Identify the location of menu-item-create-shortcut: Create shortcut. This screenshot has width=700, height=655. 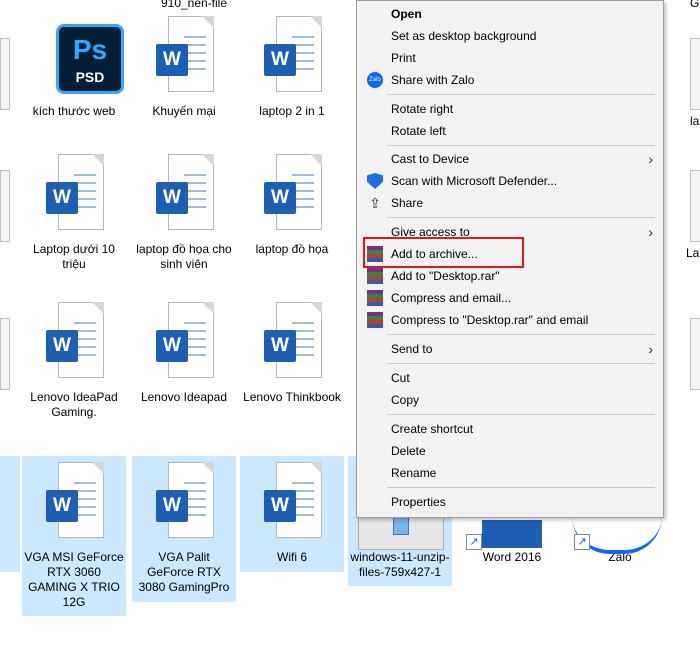
(510, 429).